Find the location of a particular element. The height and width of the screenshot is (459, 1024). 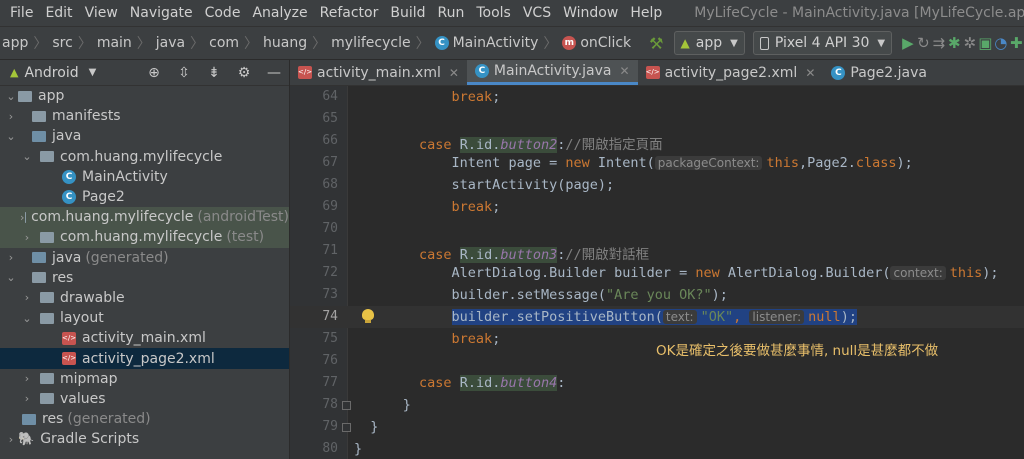

menu-navigate: Navigate is located at coordinates (161, 13).